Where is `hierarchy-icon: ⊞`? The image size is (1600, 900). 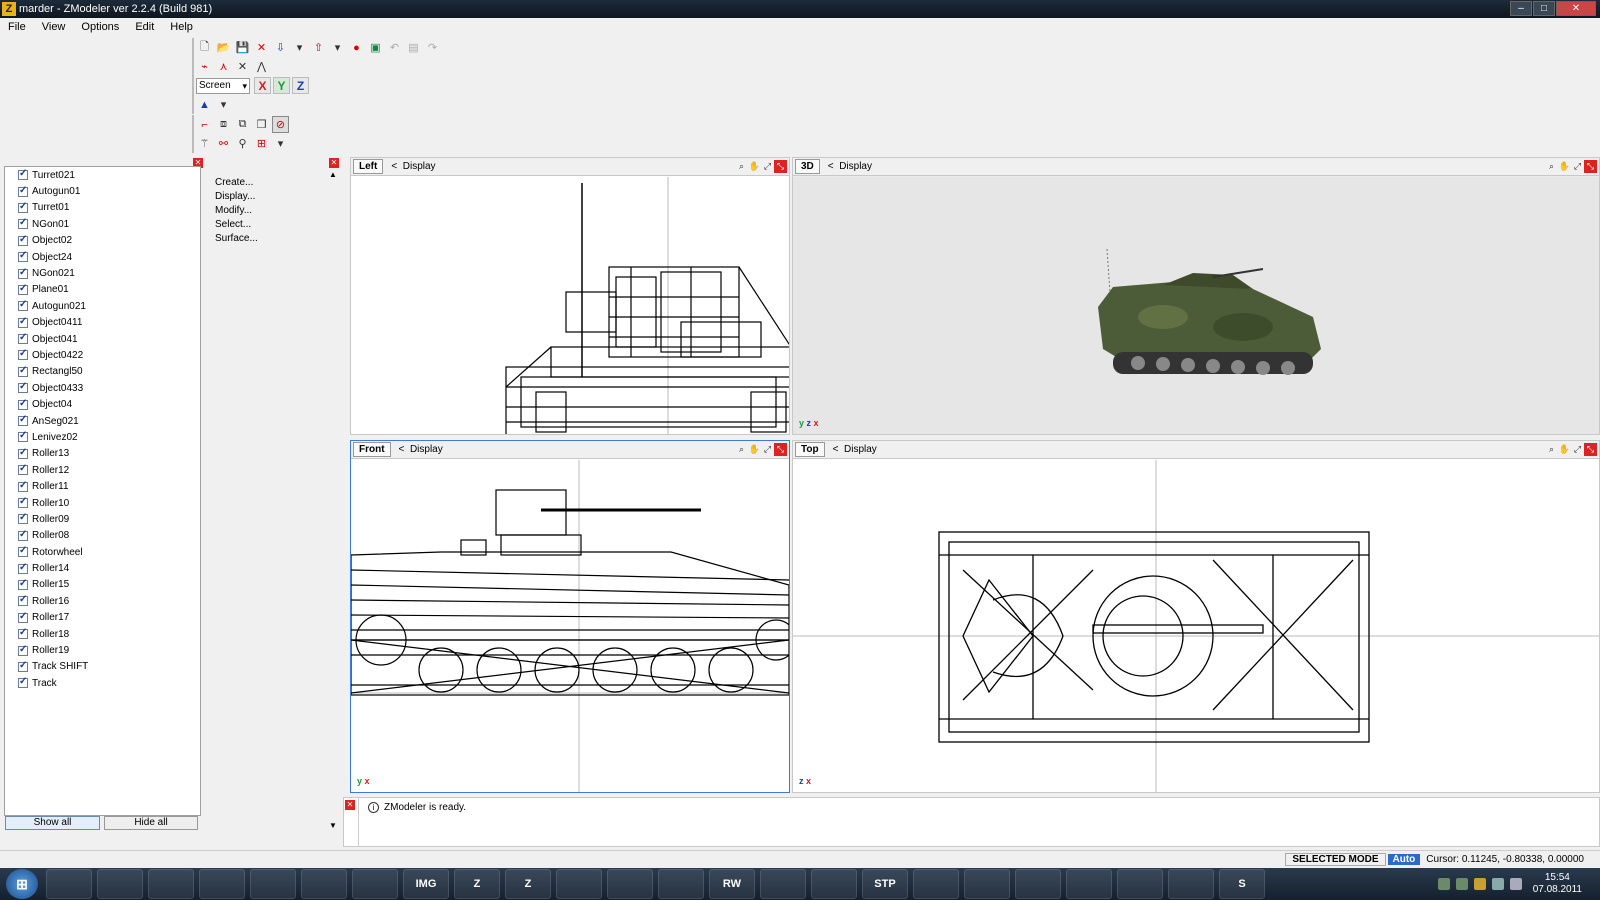 hierarchy-icon: ⊞ is located at coordinates (261, 143).